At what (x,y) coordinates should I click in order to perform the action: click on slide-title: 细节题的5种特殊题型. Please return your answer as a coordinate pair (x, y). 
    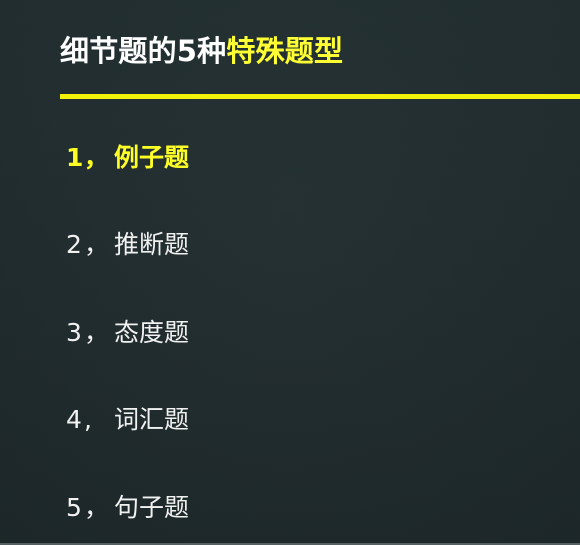
    Looking at the image, I should click on (202, 51).